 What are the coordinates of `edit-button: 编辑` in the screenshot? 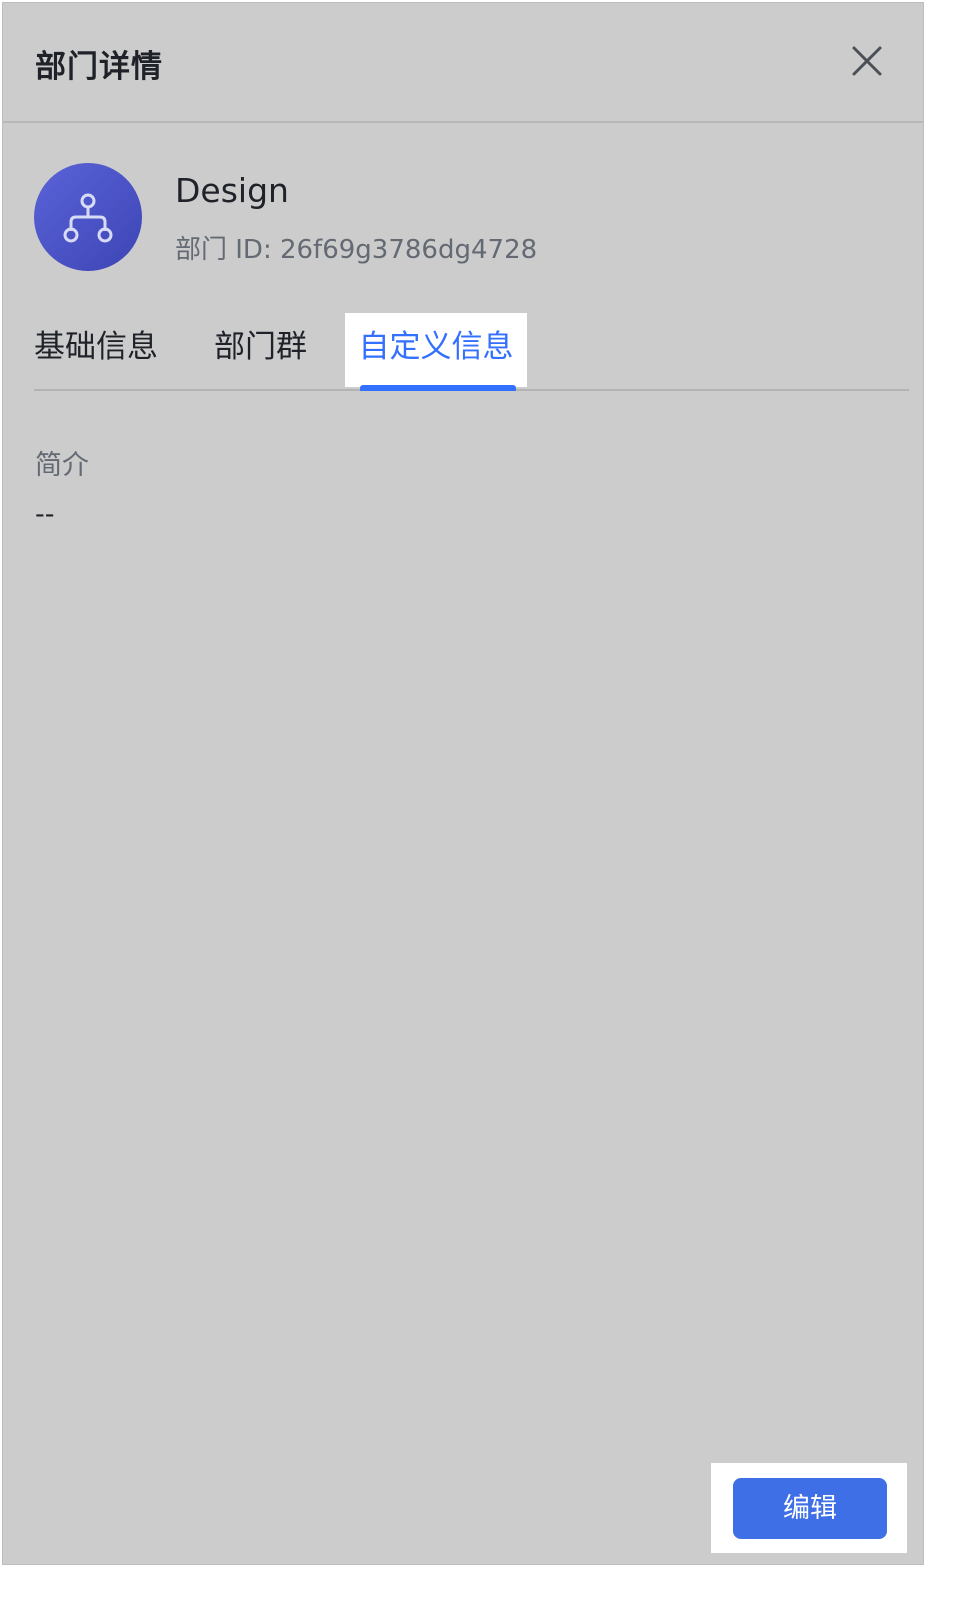 It's located at (810, 1508).